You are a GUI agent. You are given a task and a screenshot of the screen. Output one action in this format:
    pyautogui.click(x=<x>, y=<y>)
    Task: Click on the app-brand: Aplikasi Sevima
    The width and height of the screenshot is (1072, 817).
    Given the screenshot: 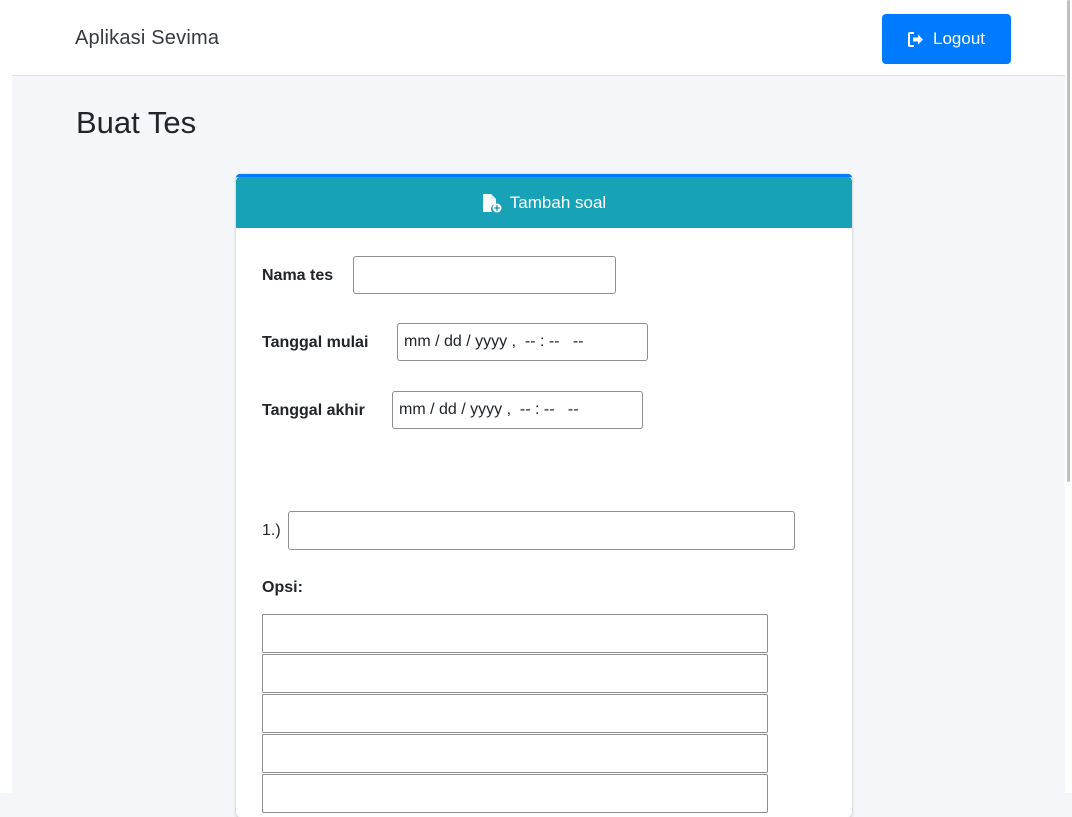 What is the action you would take?
    pyautogui.click(x=147, y=38)
    